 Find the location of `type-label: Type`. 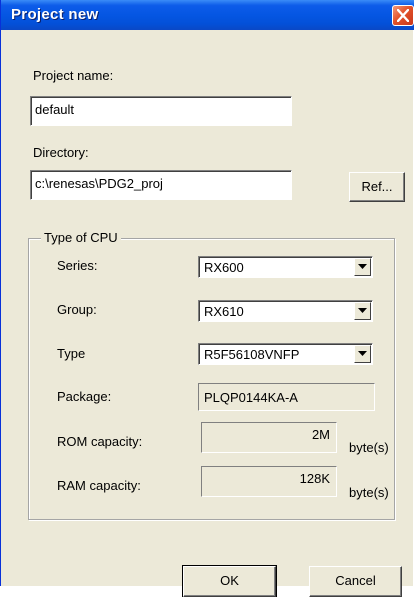

type-label: Type is located at coordinates (71, 353).